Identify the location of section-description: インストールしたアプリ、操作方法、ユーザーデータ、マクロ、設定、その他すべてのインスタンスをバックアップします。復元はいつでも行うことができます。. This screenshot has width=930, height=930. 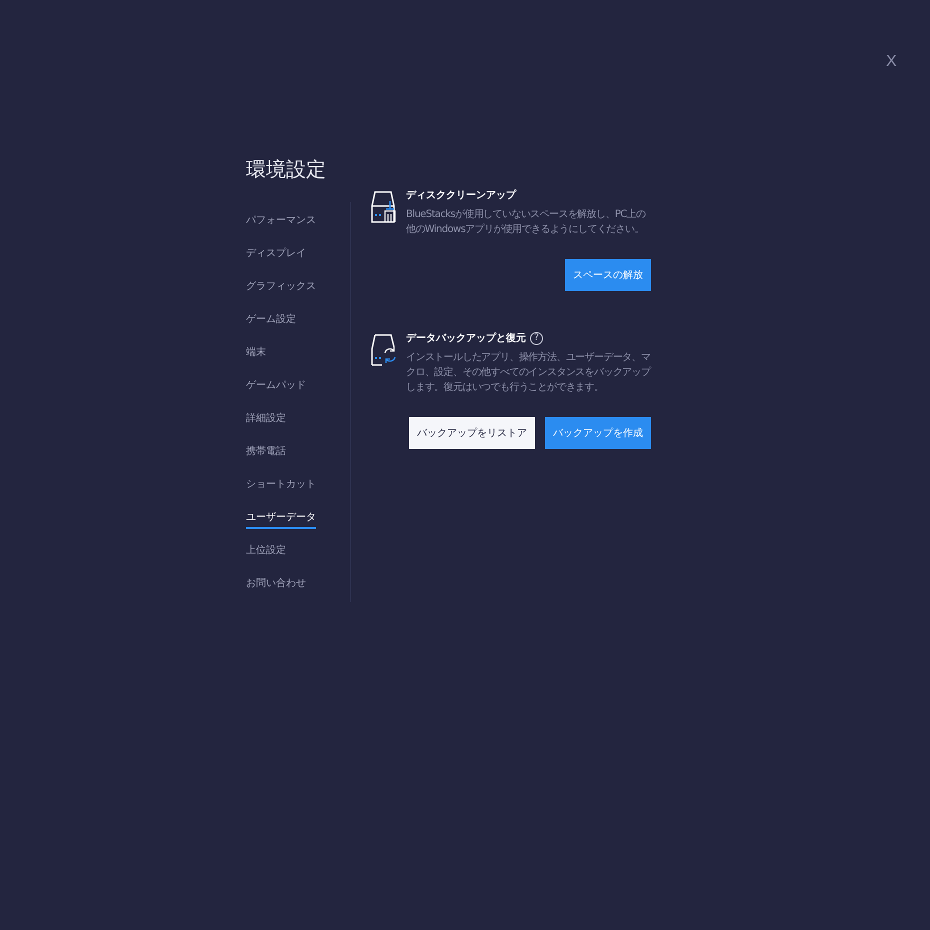
(528, 372).